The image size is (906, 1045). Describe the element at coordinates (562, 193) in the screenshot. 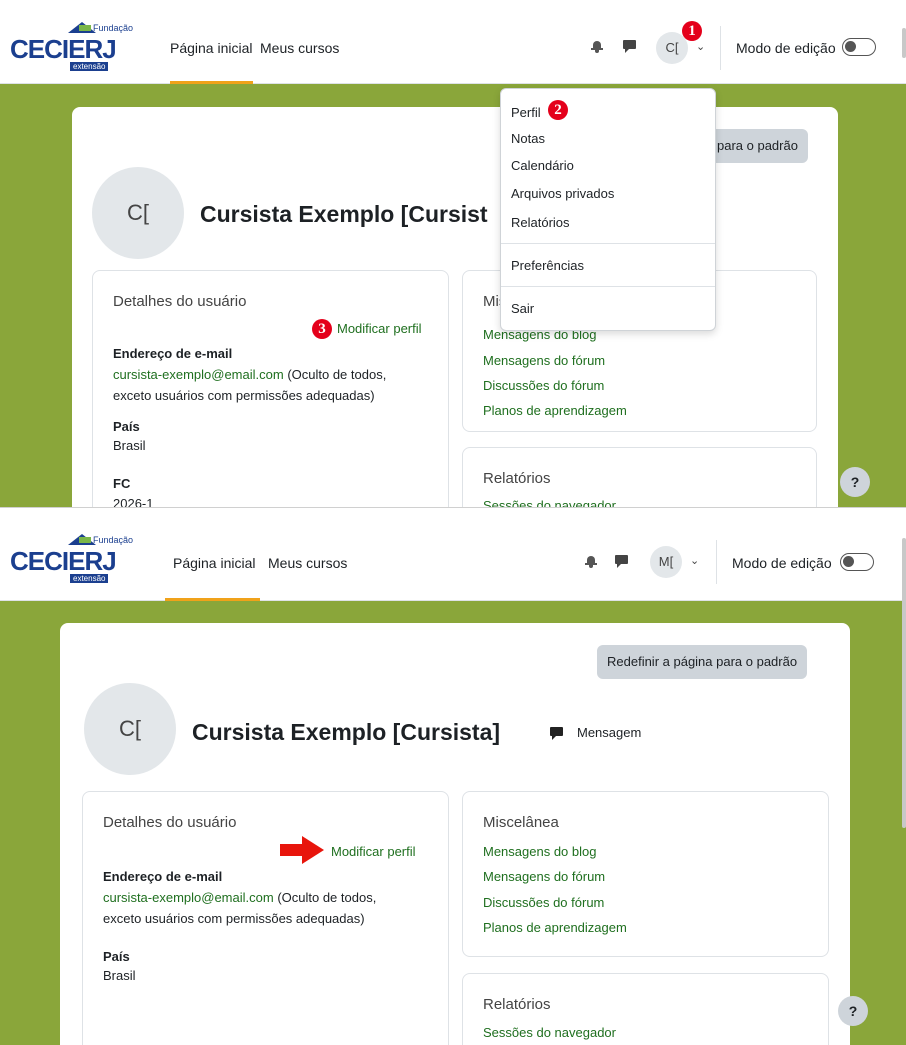

I see `menu-item-private-files: Arquivos privados` at that location.